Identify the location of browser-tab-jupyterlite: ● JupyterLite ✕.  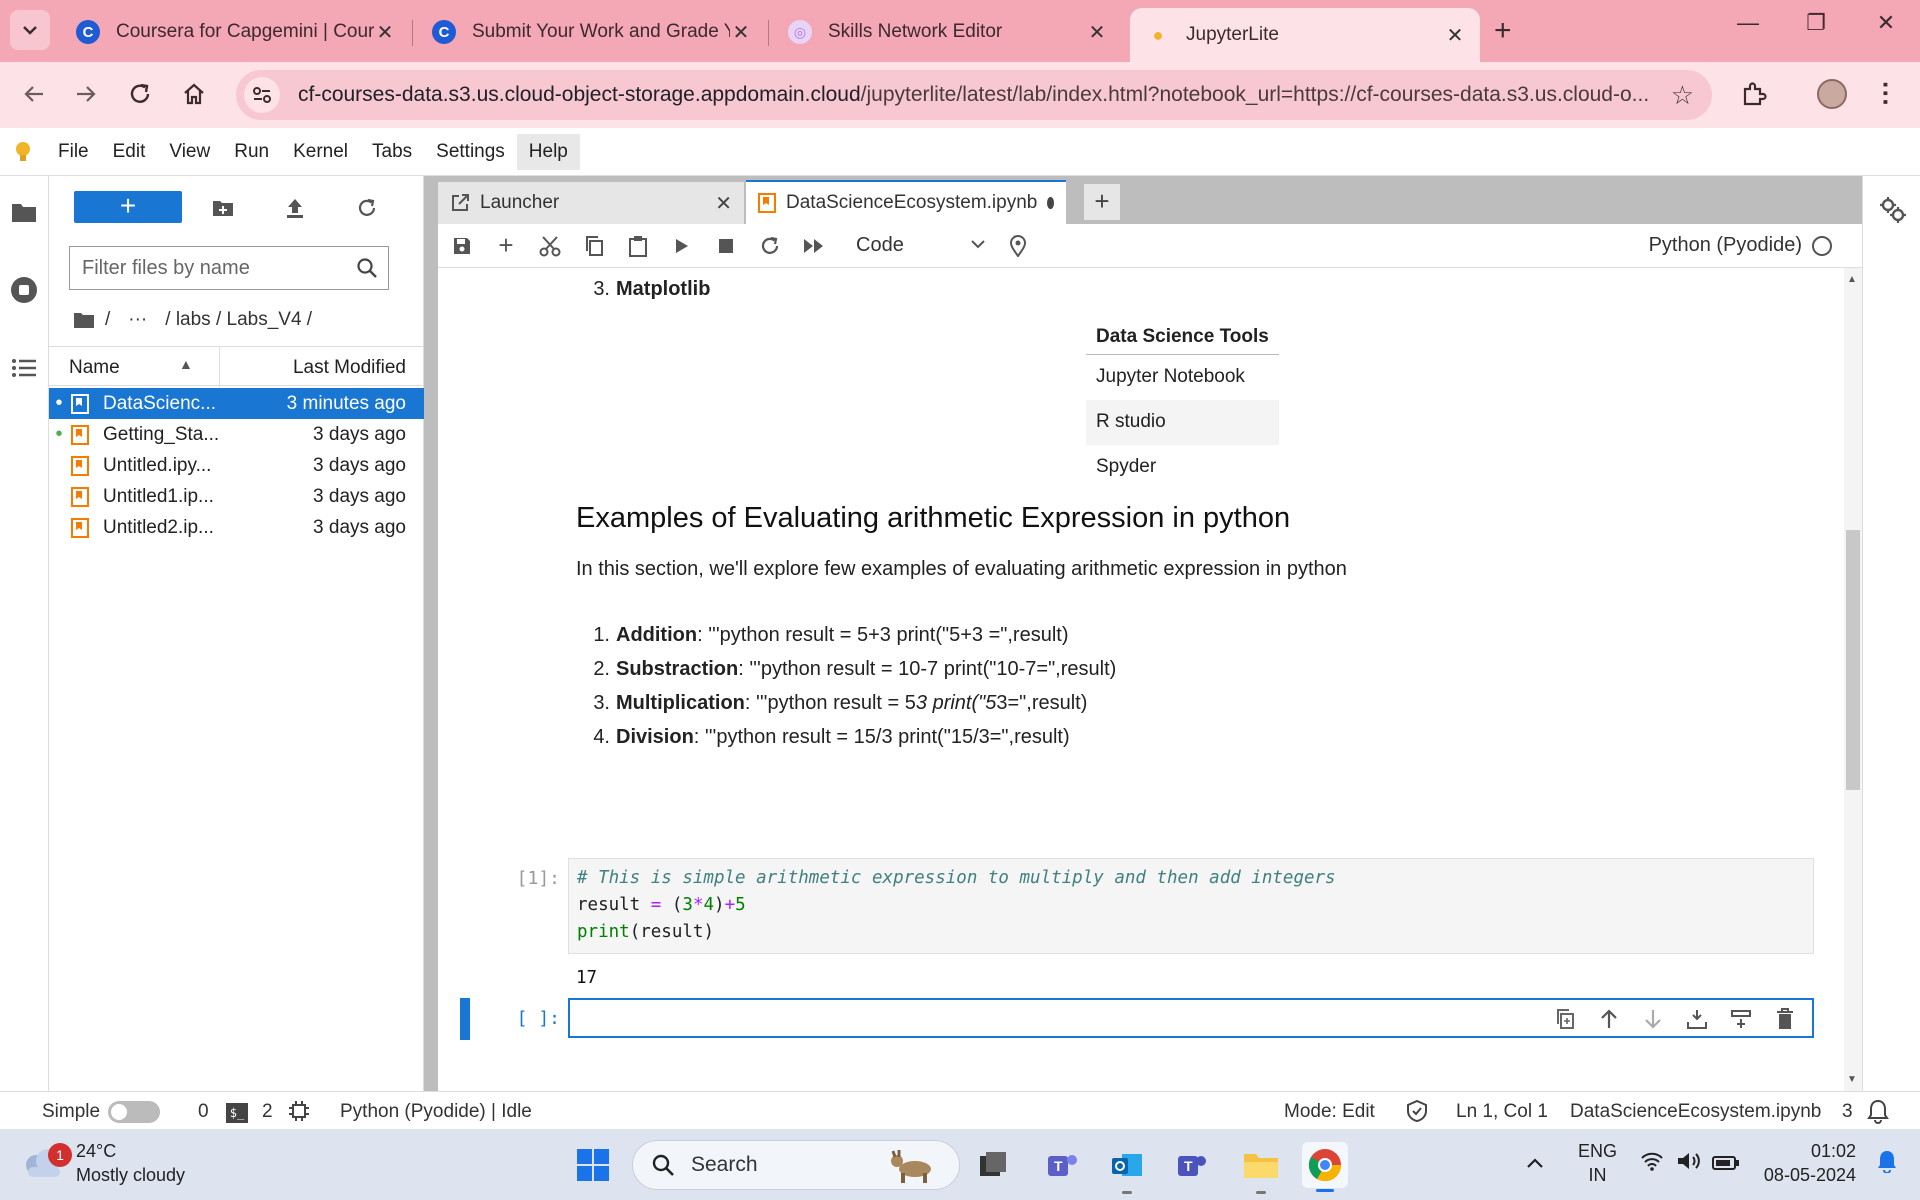
(1305, 35).